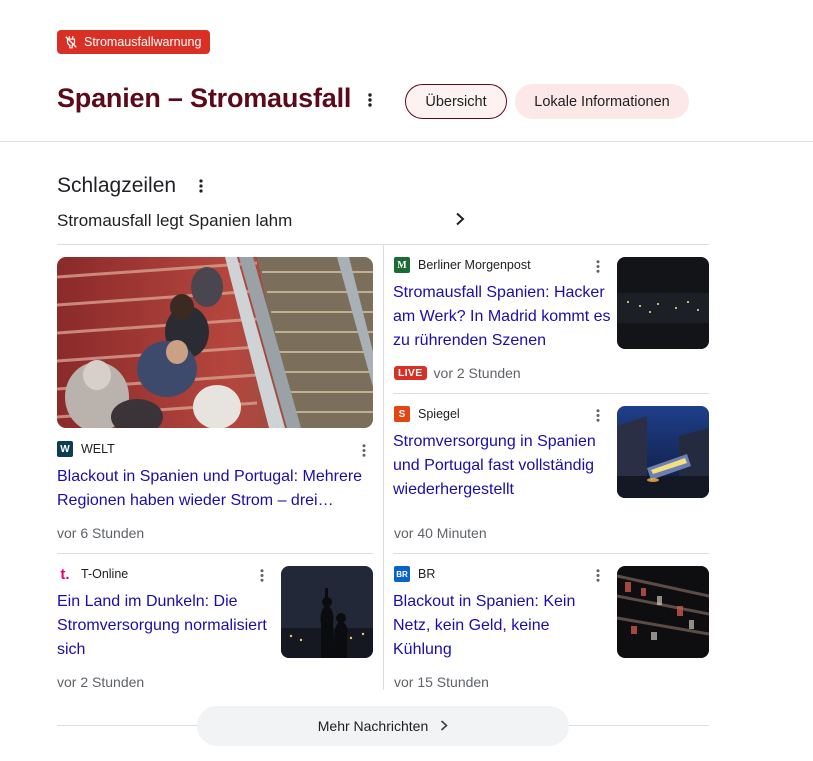 The width and height of the screenshot is (813, 761). Describe the element at coordinates (402, 265) in the screenshot. I see `source-logo-icon: M` at that location.